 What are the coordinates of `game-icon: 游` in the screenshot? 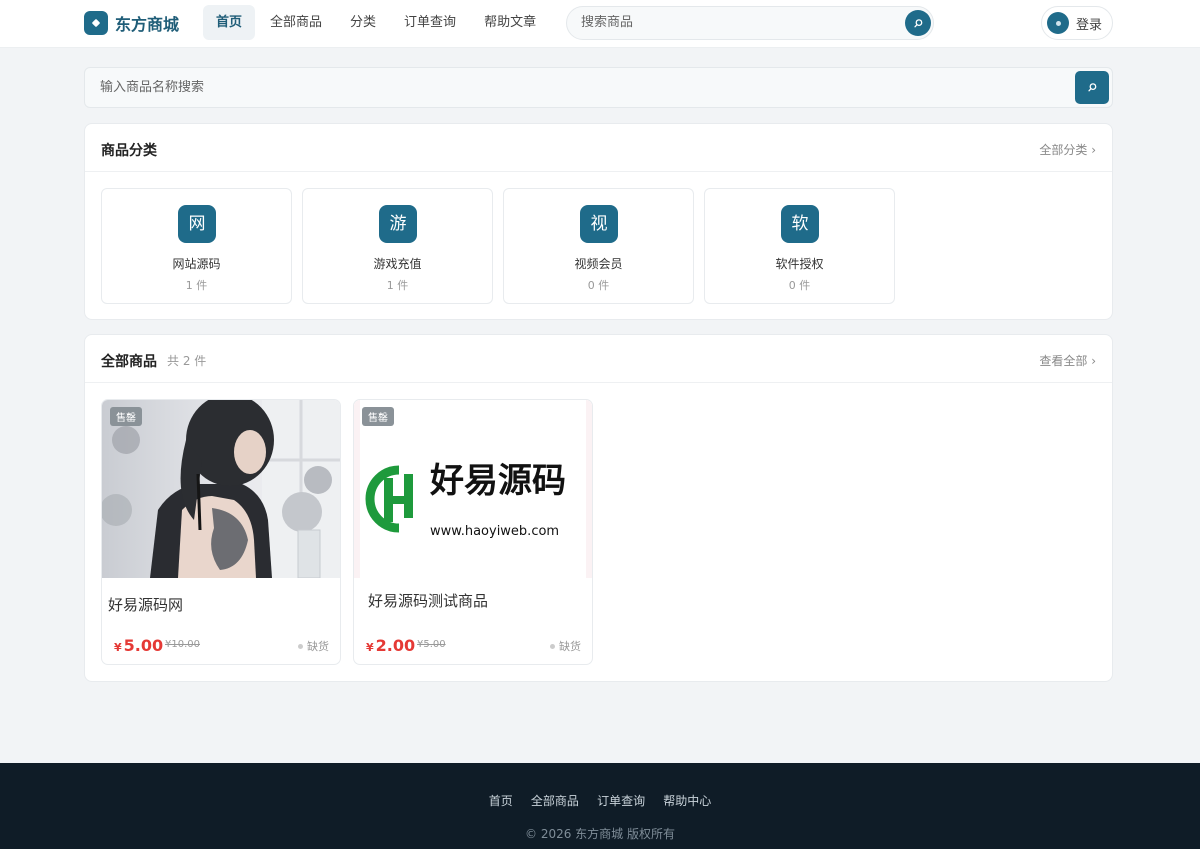 It's located at (398, 224).